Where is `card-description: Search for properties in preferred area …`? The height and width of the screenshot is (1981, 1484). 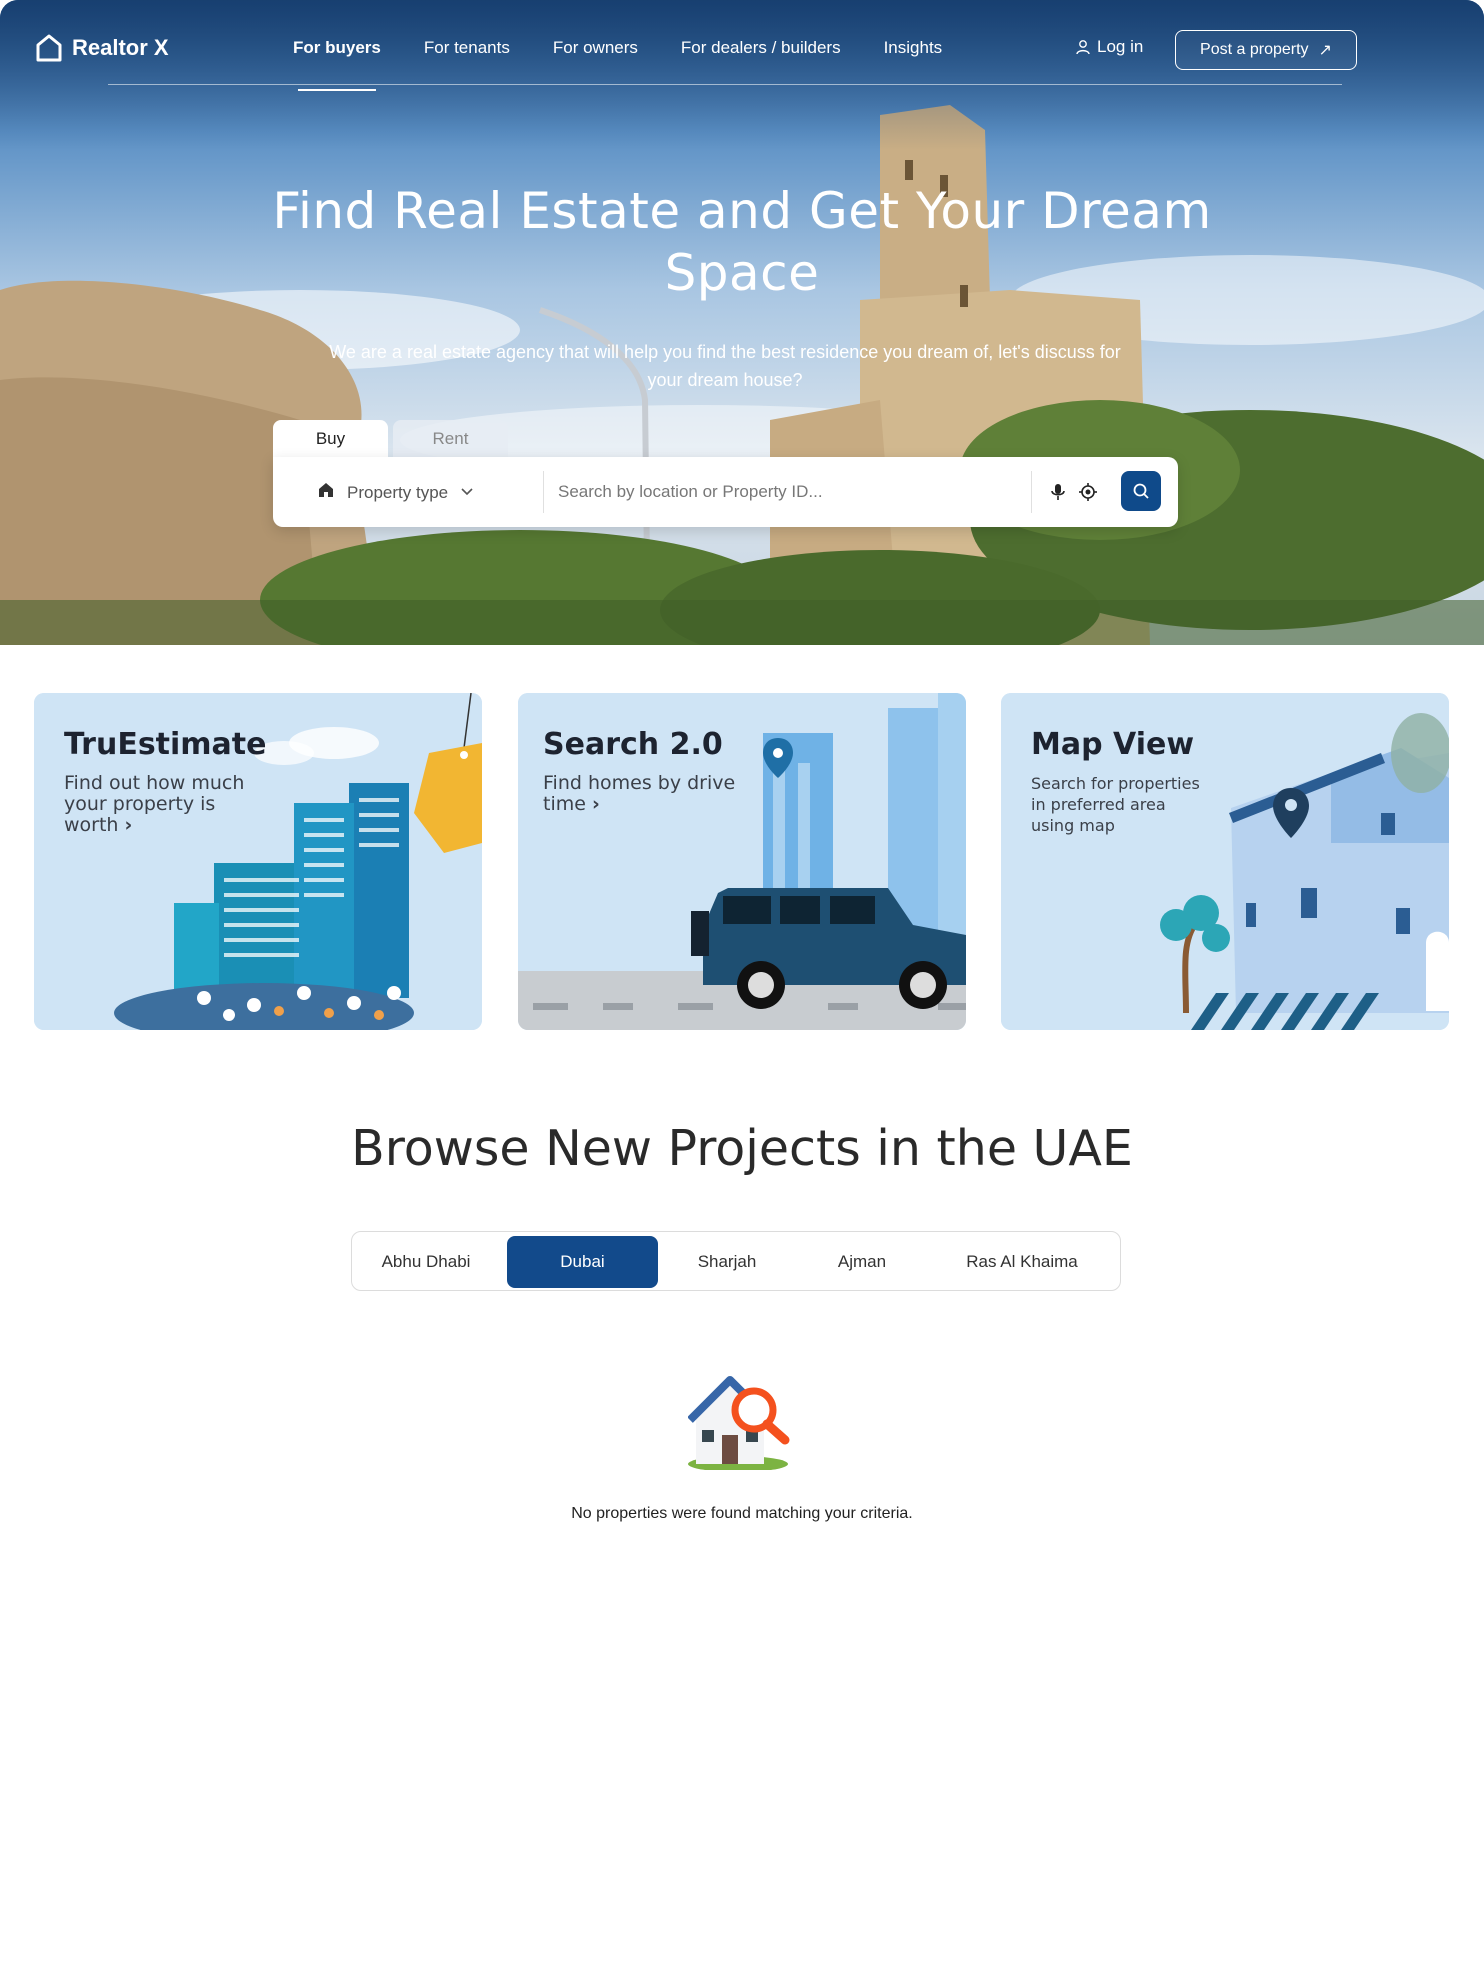
card-description: Search for properties in preferred area … is located at coordinates (1115, 804).